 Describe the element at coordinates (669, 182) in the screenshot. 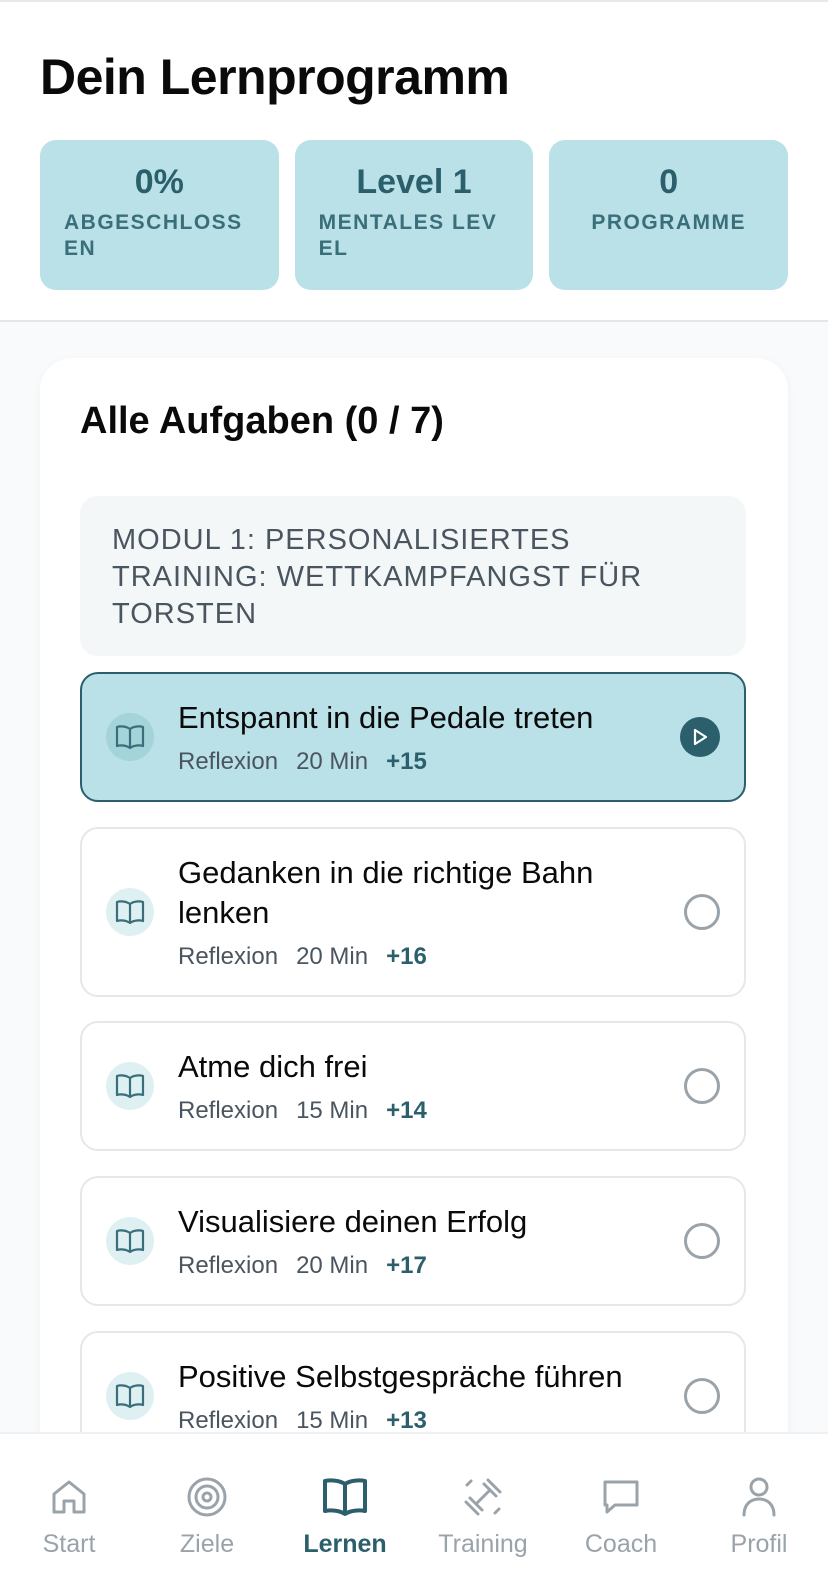

I see `stat-programs-value: 0` at that location.